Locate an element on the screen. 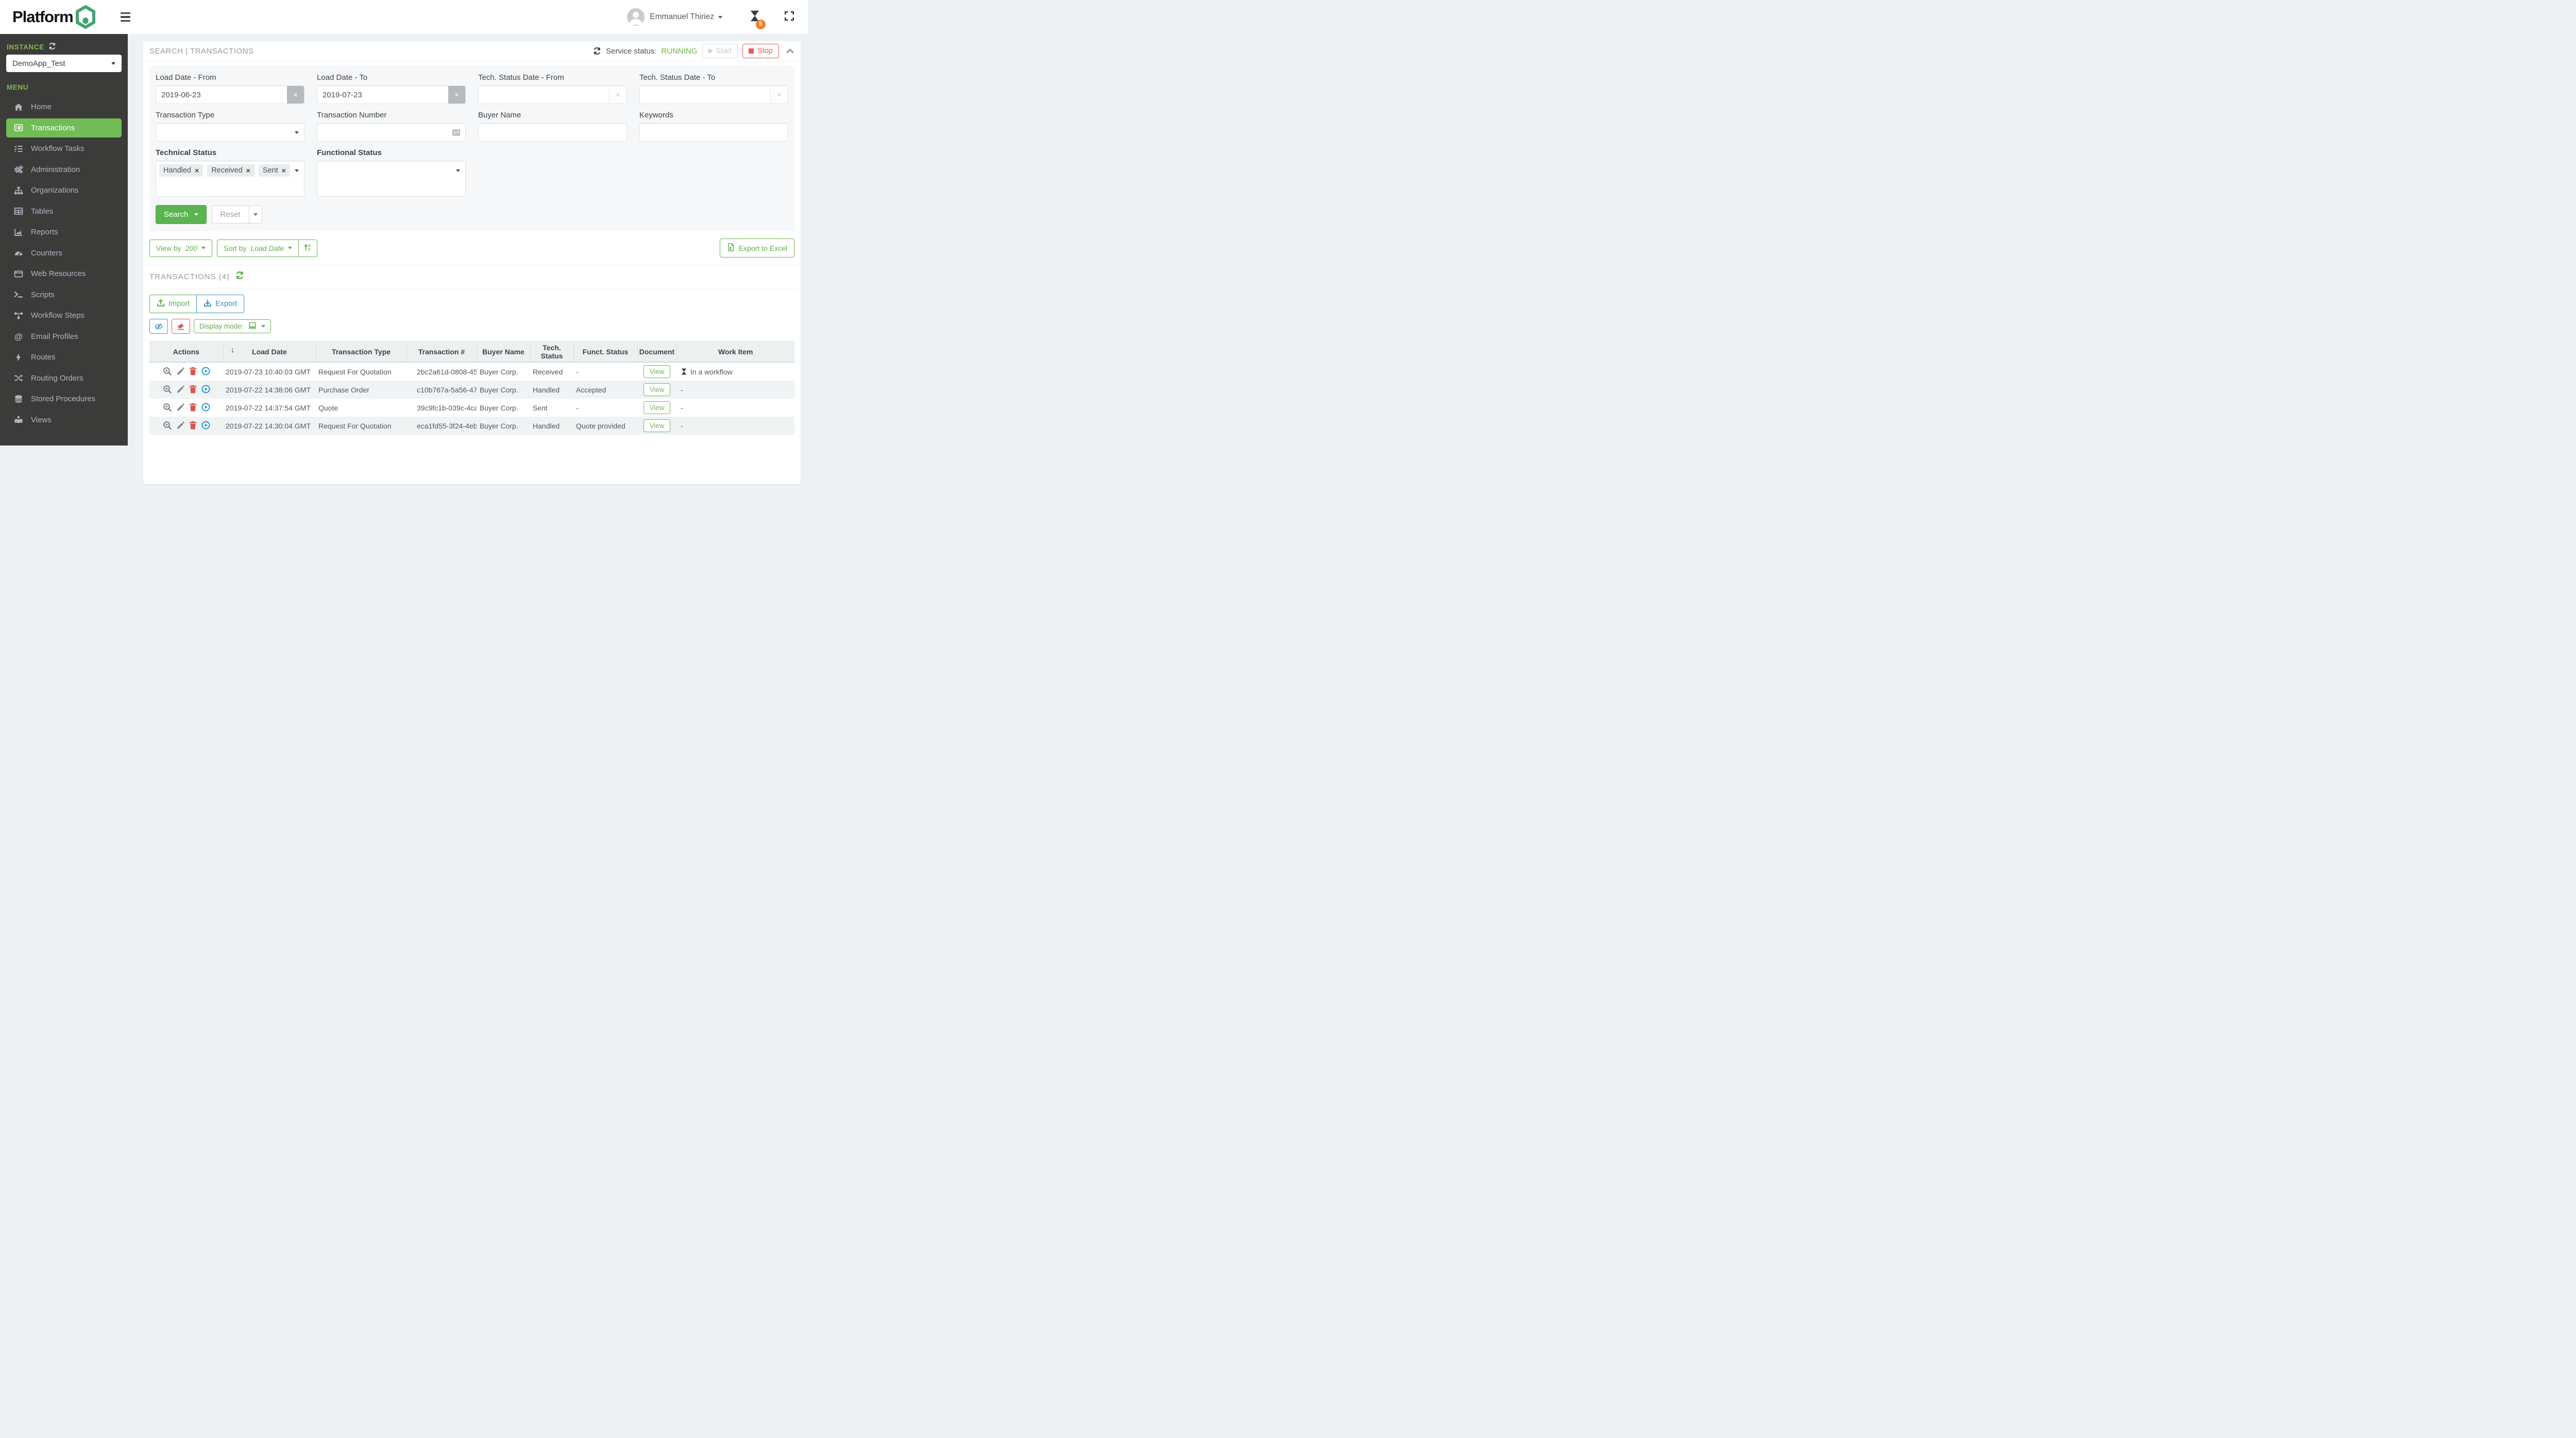 Image resolution: width=2576 pixels, height=1438 pixels. svg-text: Z is located at coordinates (309, 250).